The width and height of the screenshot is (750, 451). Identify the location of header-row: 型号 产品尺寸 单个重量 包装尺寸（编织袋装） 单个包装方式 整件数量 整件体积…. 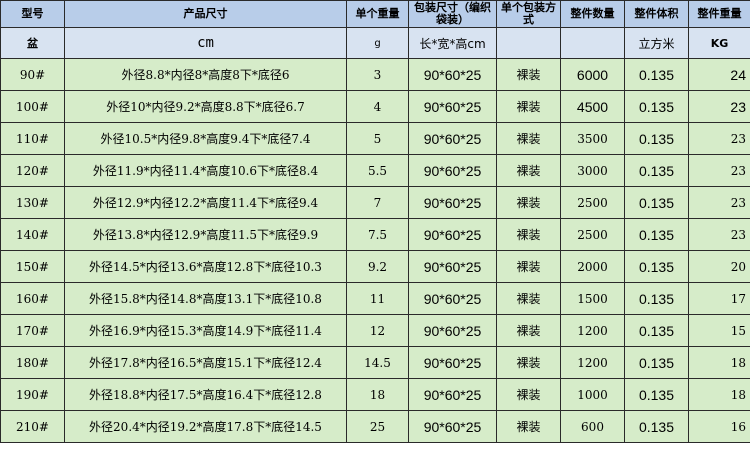
(375, 14).